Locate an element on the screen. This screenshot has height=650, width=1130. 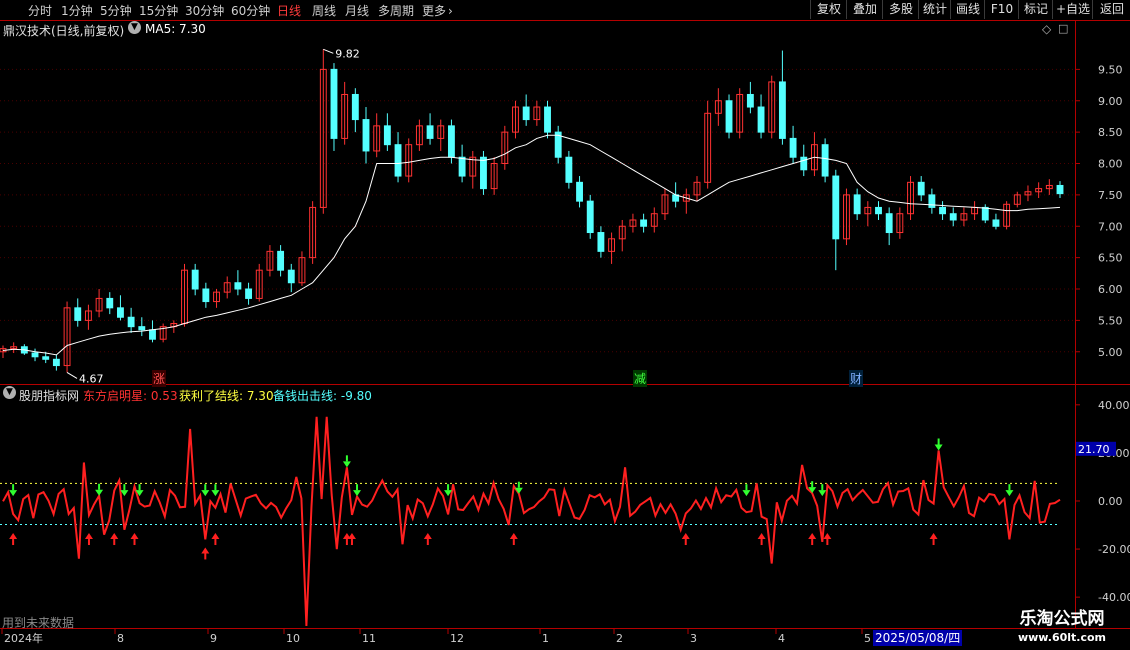
marker-zhang: 涨 is located at coordinates (159, 378).